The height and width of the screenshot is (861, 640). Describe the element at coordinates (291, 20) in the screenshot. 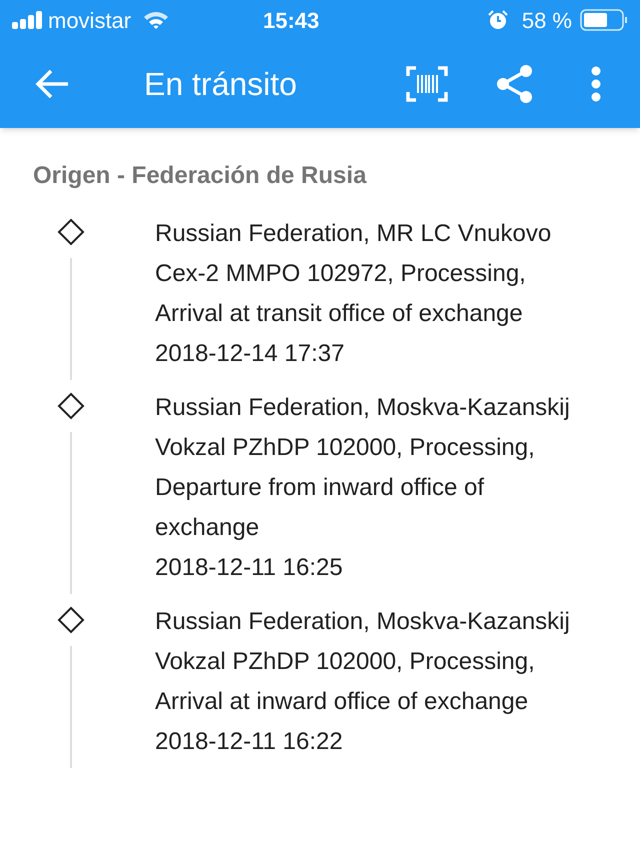

I see `clock-time: 15:43` at that location.